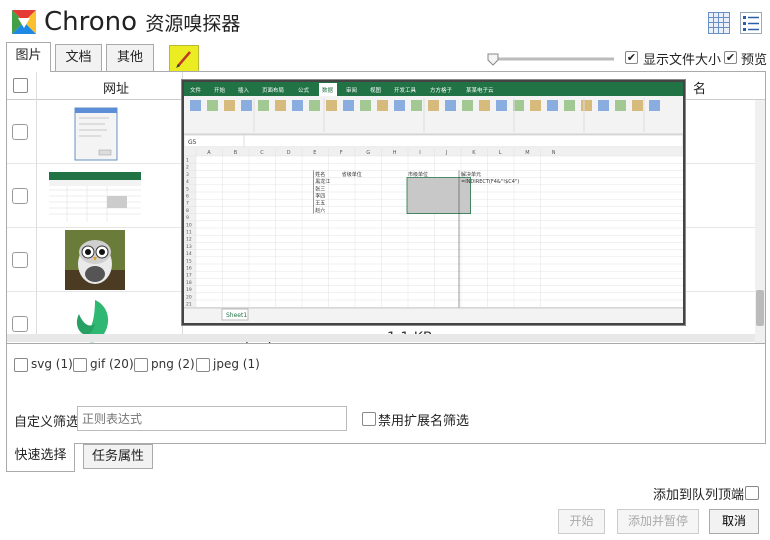 The width and height of the screenshot is (770, 540). I want to click on sheet-cell: 张三, so click(320, 188).